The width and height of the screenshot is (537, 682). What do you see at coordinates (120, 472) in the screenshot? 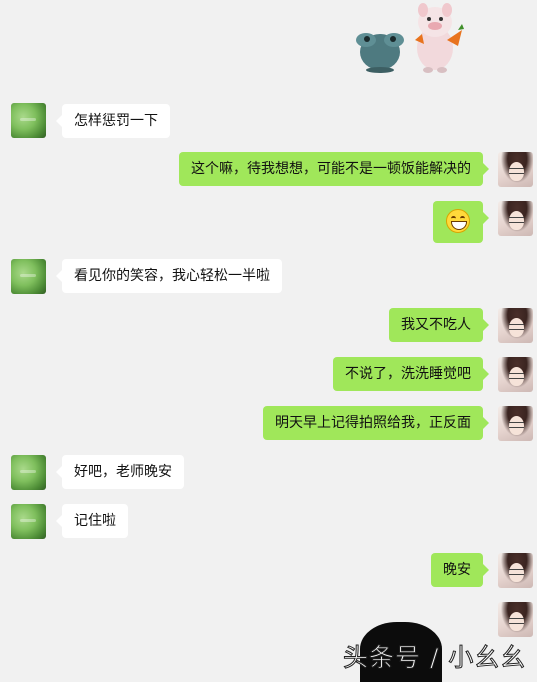
I see `incoming-message-bubble: 好吧，老师晚安` at bounding box center [120, 472].